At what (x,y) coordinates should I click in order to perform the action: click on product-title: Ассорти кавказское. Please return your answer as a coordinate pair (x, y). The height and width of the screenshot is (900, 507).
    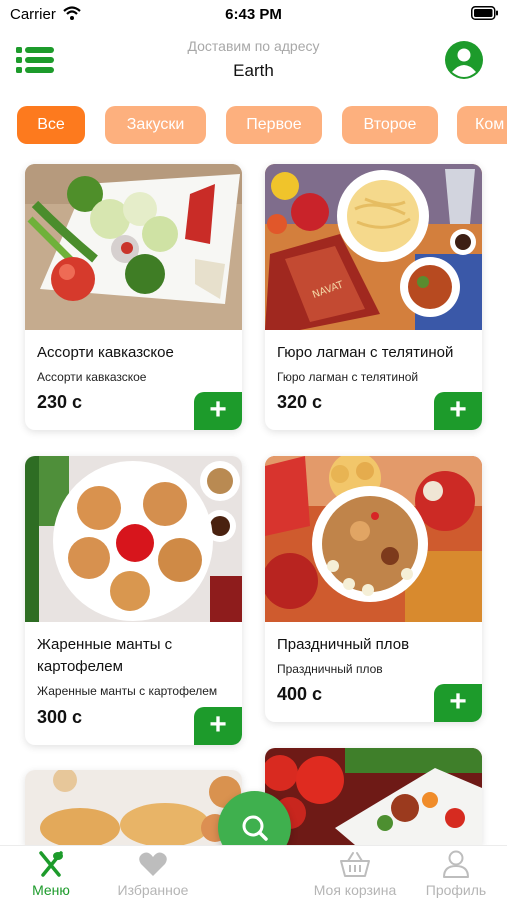
    Looking at the image, I should click on (105, 352).